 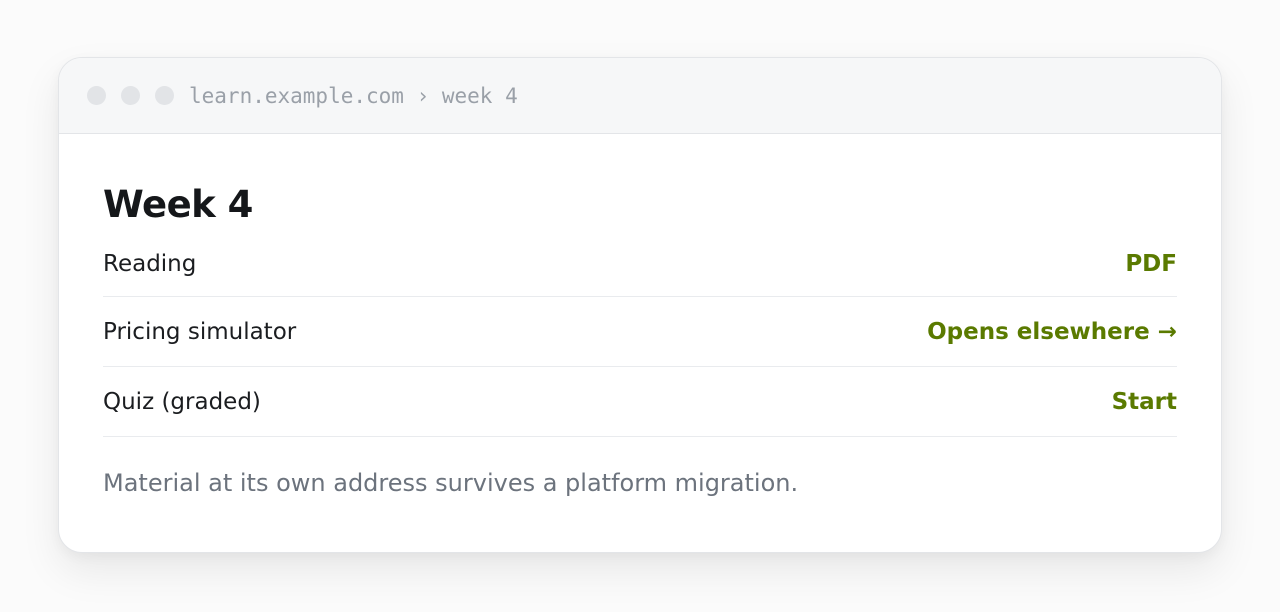 I want to click on list-item-label: Quiz (graded), so click(x=182, y=401).